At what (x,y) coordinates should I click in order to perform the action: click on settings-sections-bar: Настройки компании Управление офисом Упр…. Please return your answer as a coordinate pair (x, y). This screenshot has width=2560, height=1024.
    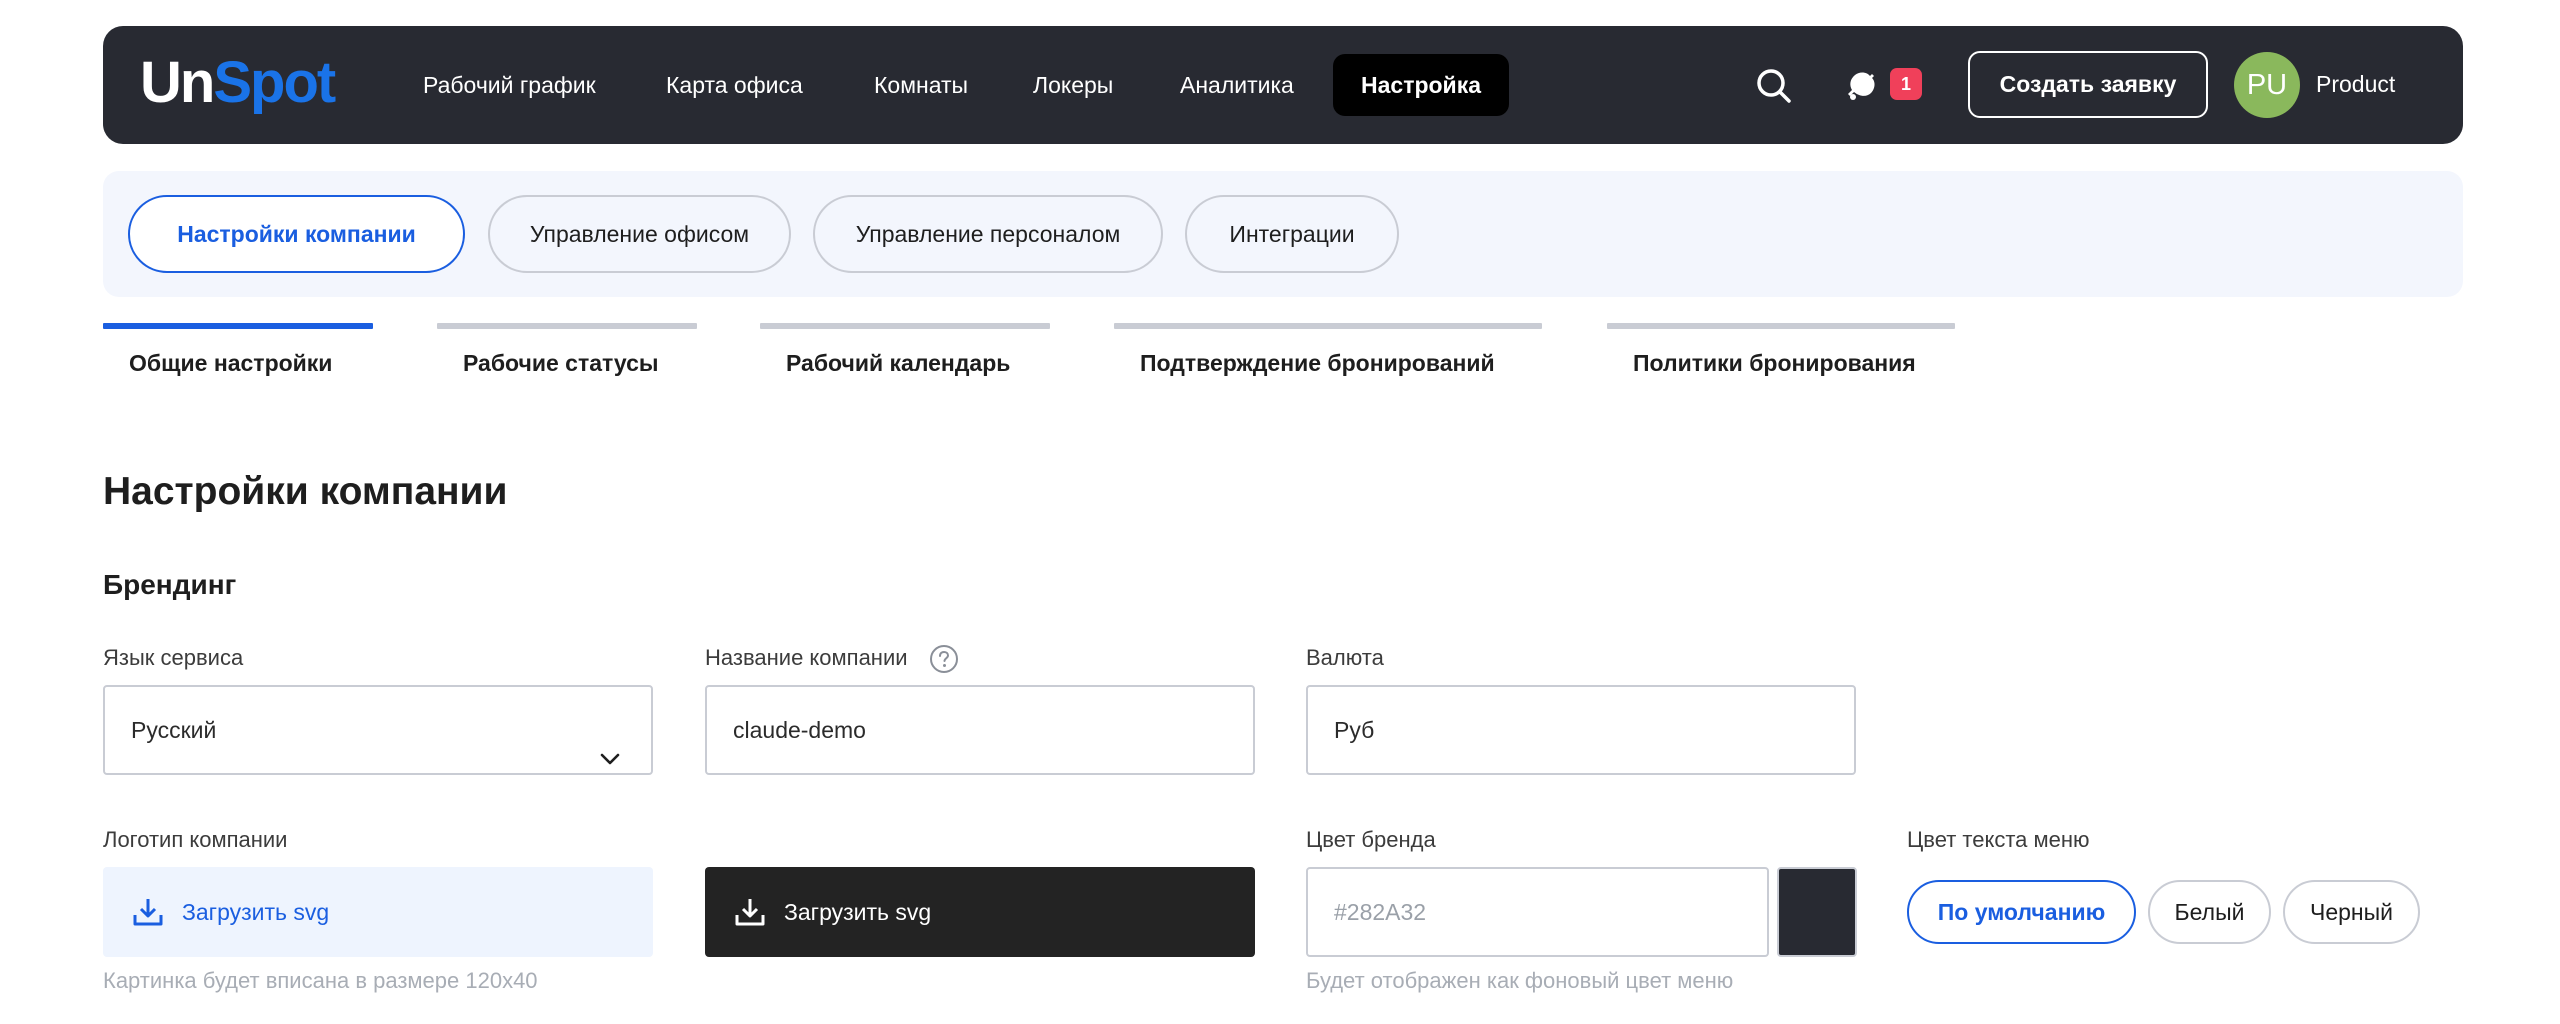
    Looking at the image, I should click on (1283, 234).